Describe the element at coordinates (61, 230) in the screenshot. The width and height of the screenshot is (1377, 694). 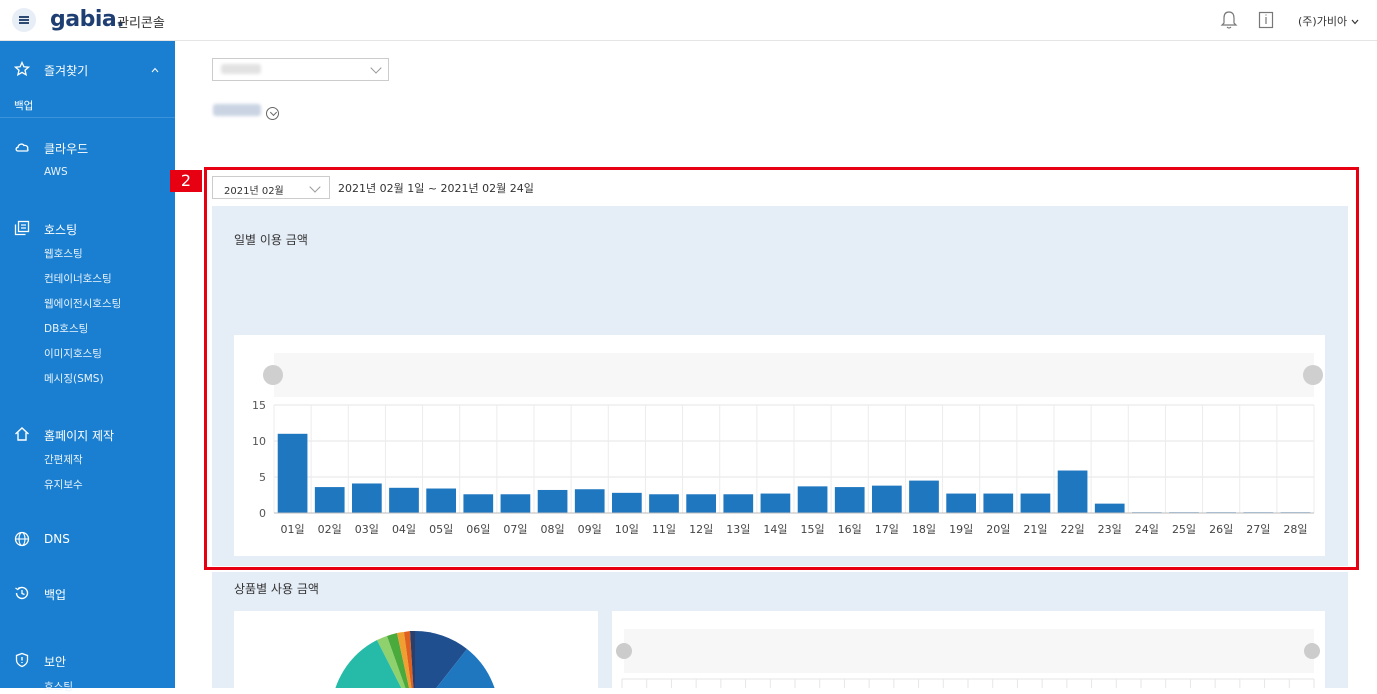
I see `sidebar-item-label: 호스팅` at that location.